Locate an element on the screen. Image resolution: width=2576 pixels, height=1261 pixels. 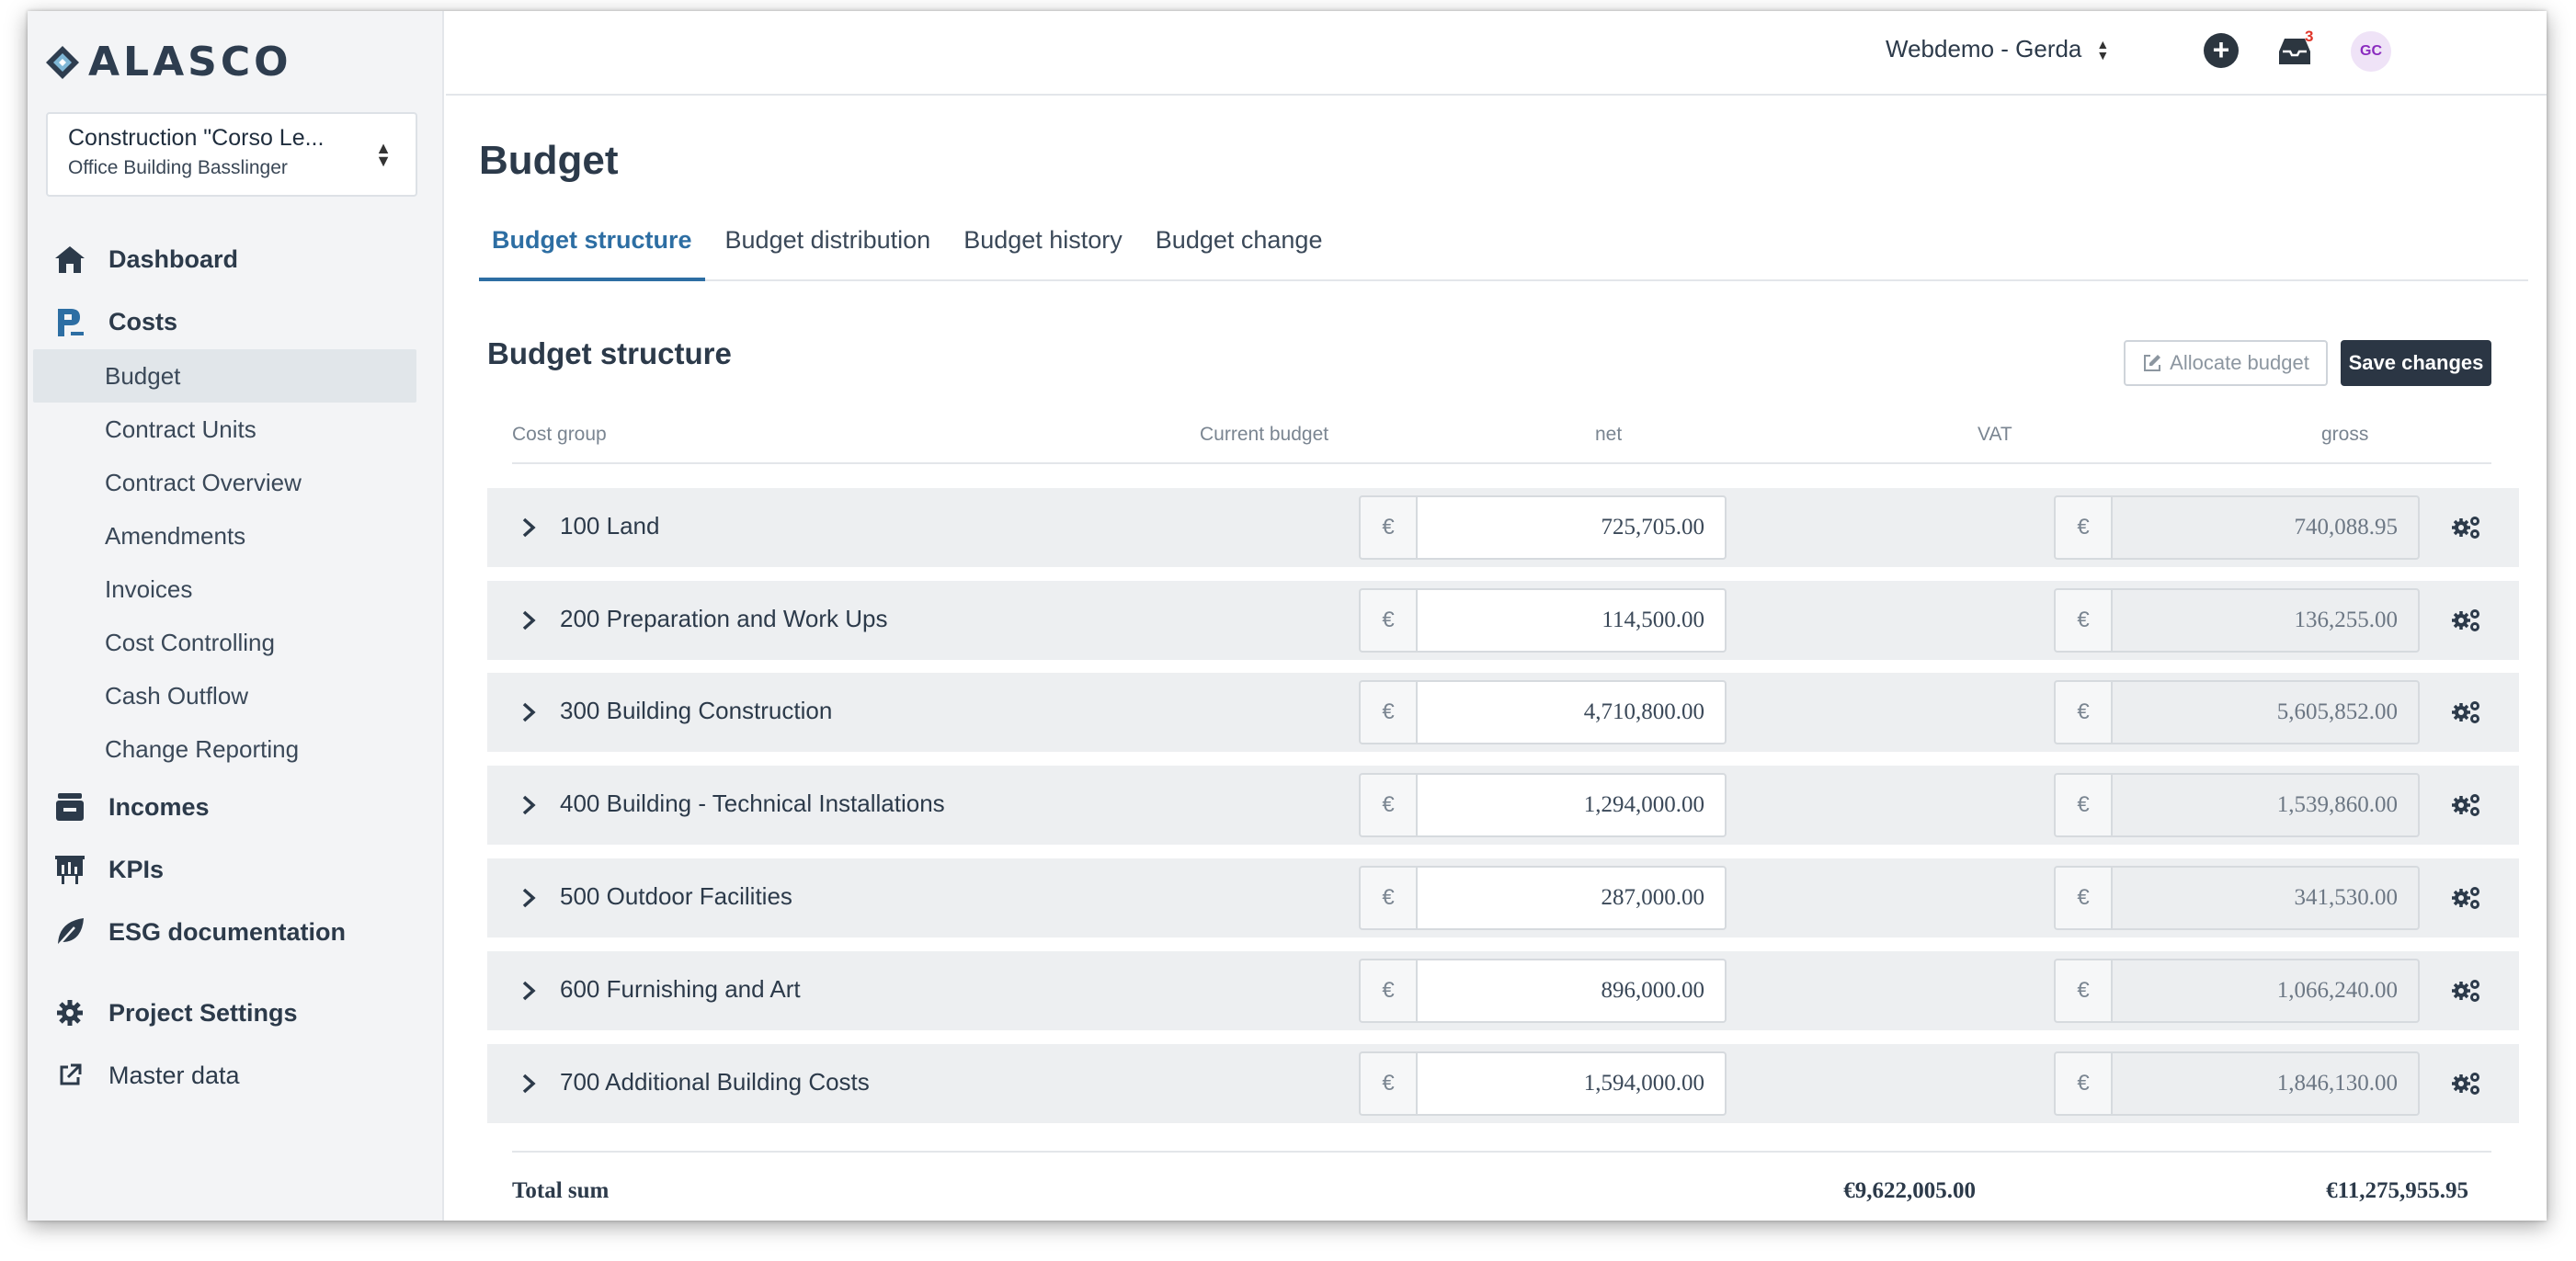
sidebar-item-cash-outflow: Cash Outflow is located at coordinates (235, 695).